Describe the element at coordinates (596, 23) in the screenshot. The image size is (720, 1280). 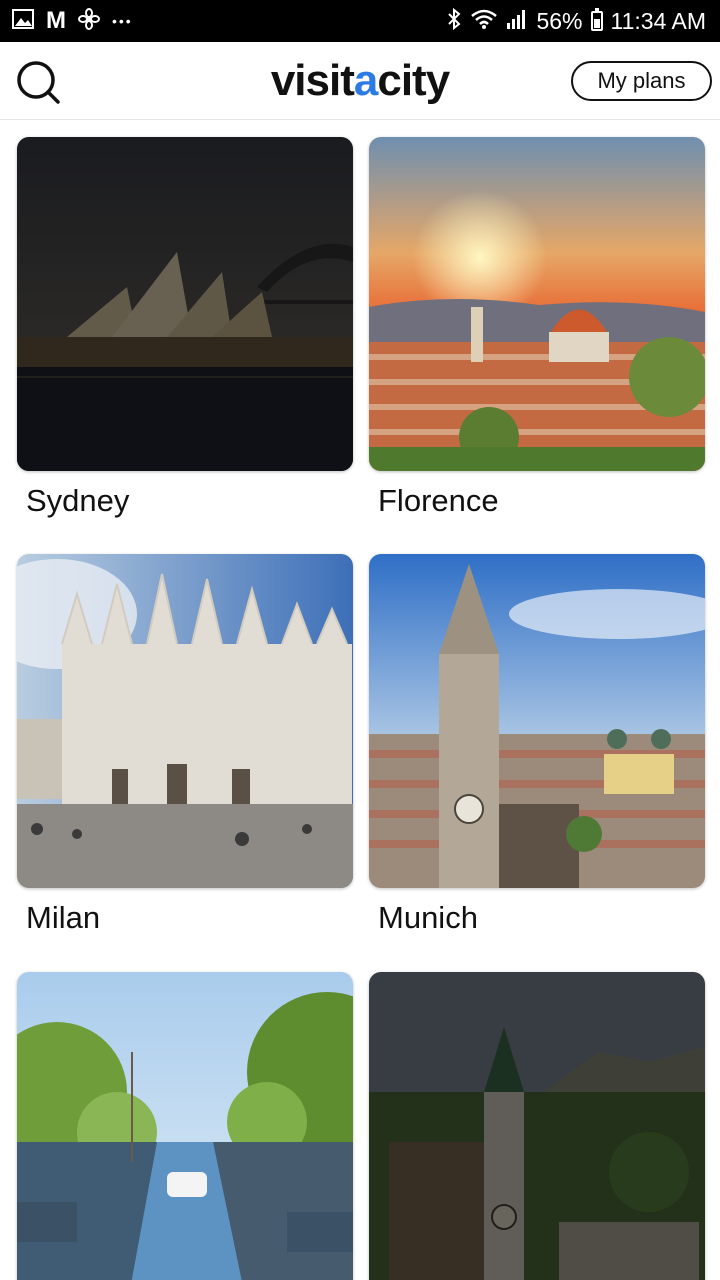
I see `battery-fill` at that location.